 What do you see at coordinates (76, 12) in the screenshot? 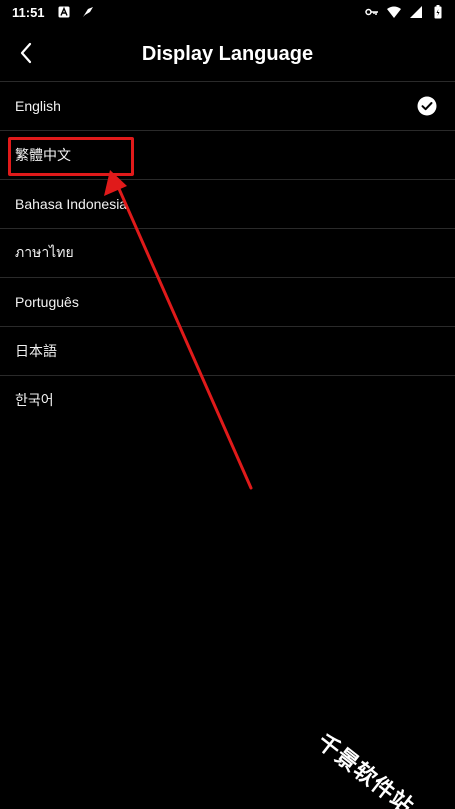
I see `status-left-icons` at bounding box center [76, 12].